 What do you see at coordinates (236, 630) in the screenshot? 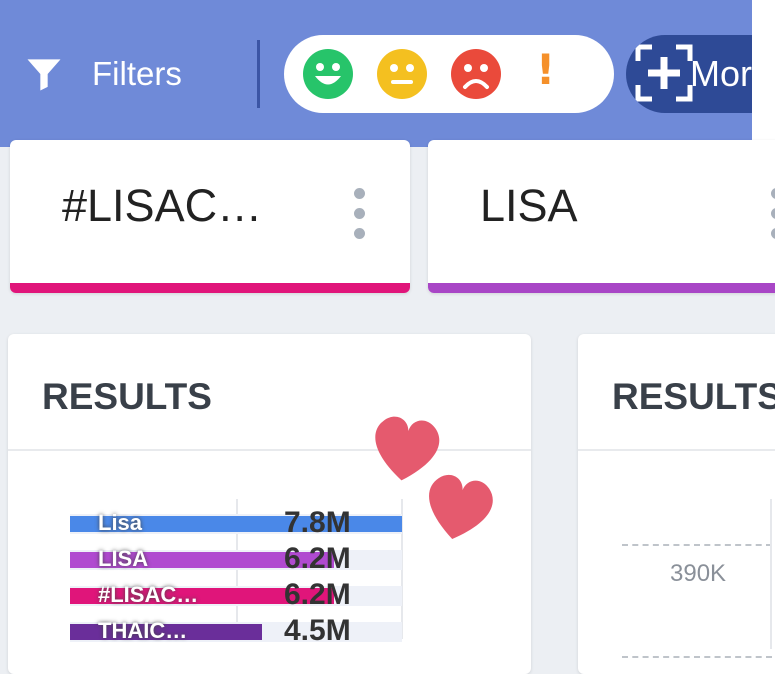
I see `bar-row: THAIC… 4.5M` at bounding box center [236, 630].